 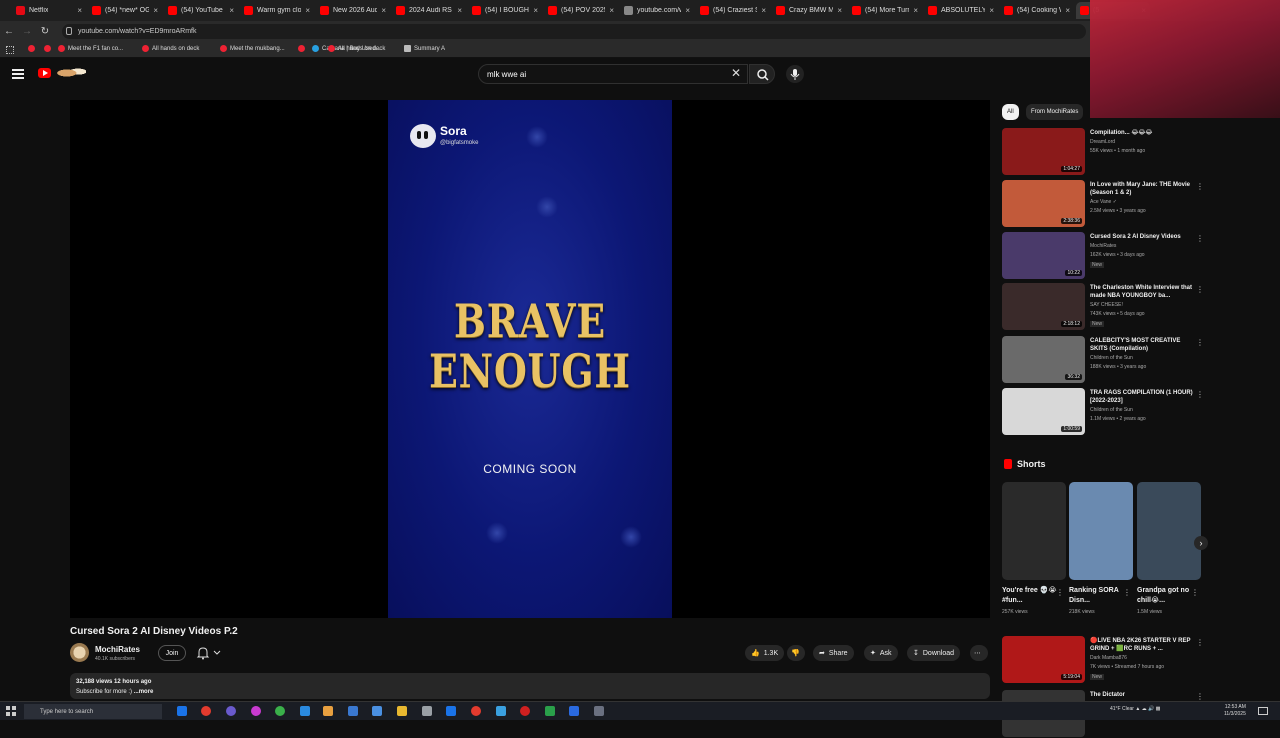 What do you see at coordinates (885, 10) in the screenshot?
I see `browser-tab: (54) More Turn ×` at bounding box center [885, 10].